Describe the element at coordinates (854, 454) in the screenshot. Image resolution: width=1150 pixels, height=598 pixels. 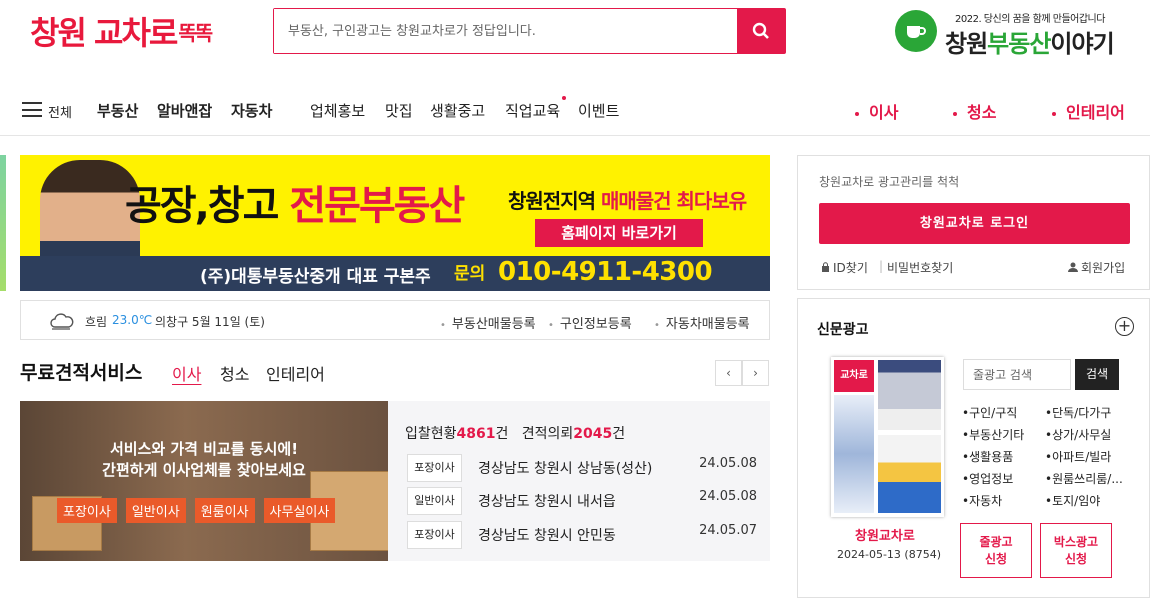
I see `paper-column` at that location.